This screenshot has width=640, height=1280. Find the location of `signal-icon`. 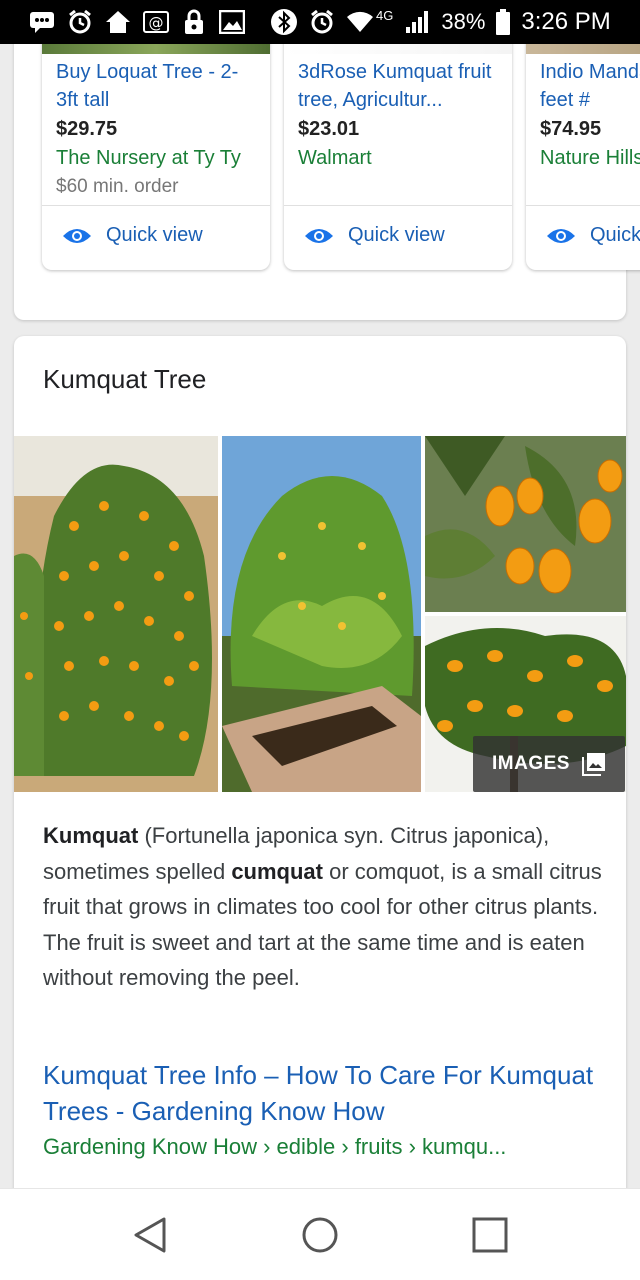

signal-icon is located at coordinates (417, 22).